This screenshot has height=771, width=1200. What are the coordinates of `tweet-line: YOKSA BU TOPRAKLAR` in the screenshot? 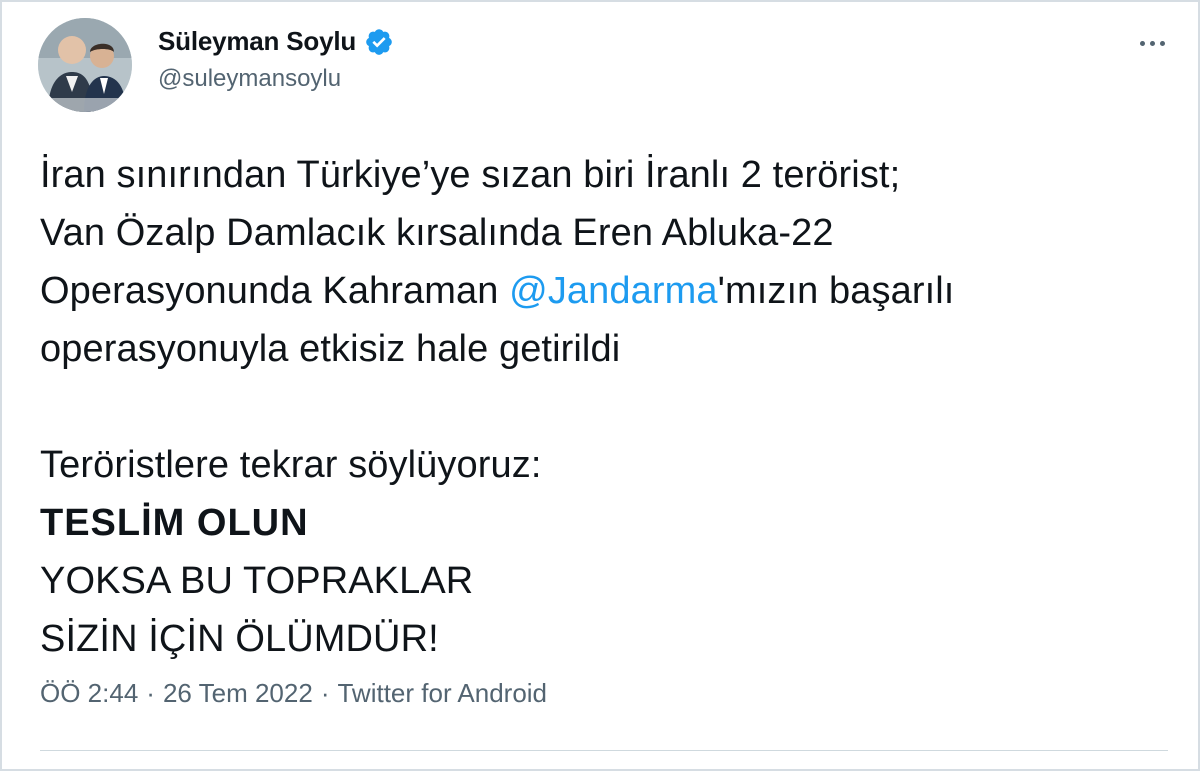 It's located at (257, 581).